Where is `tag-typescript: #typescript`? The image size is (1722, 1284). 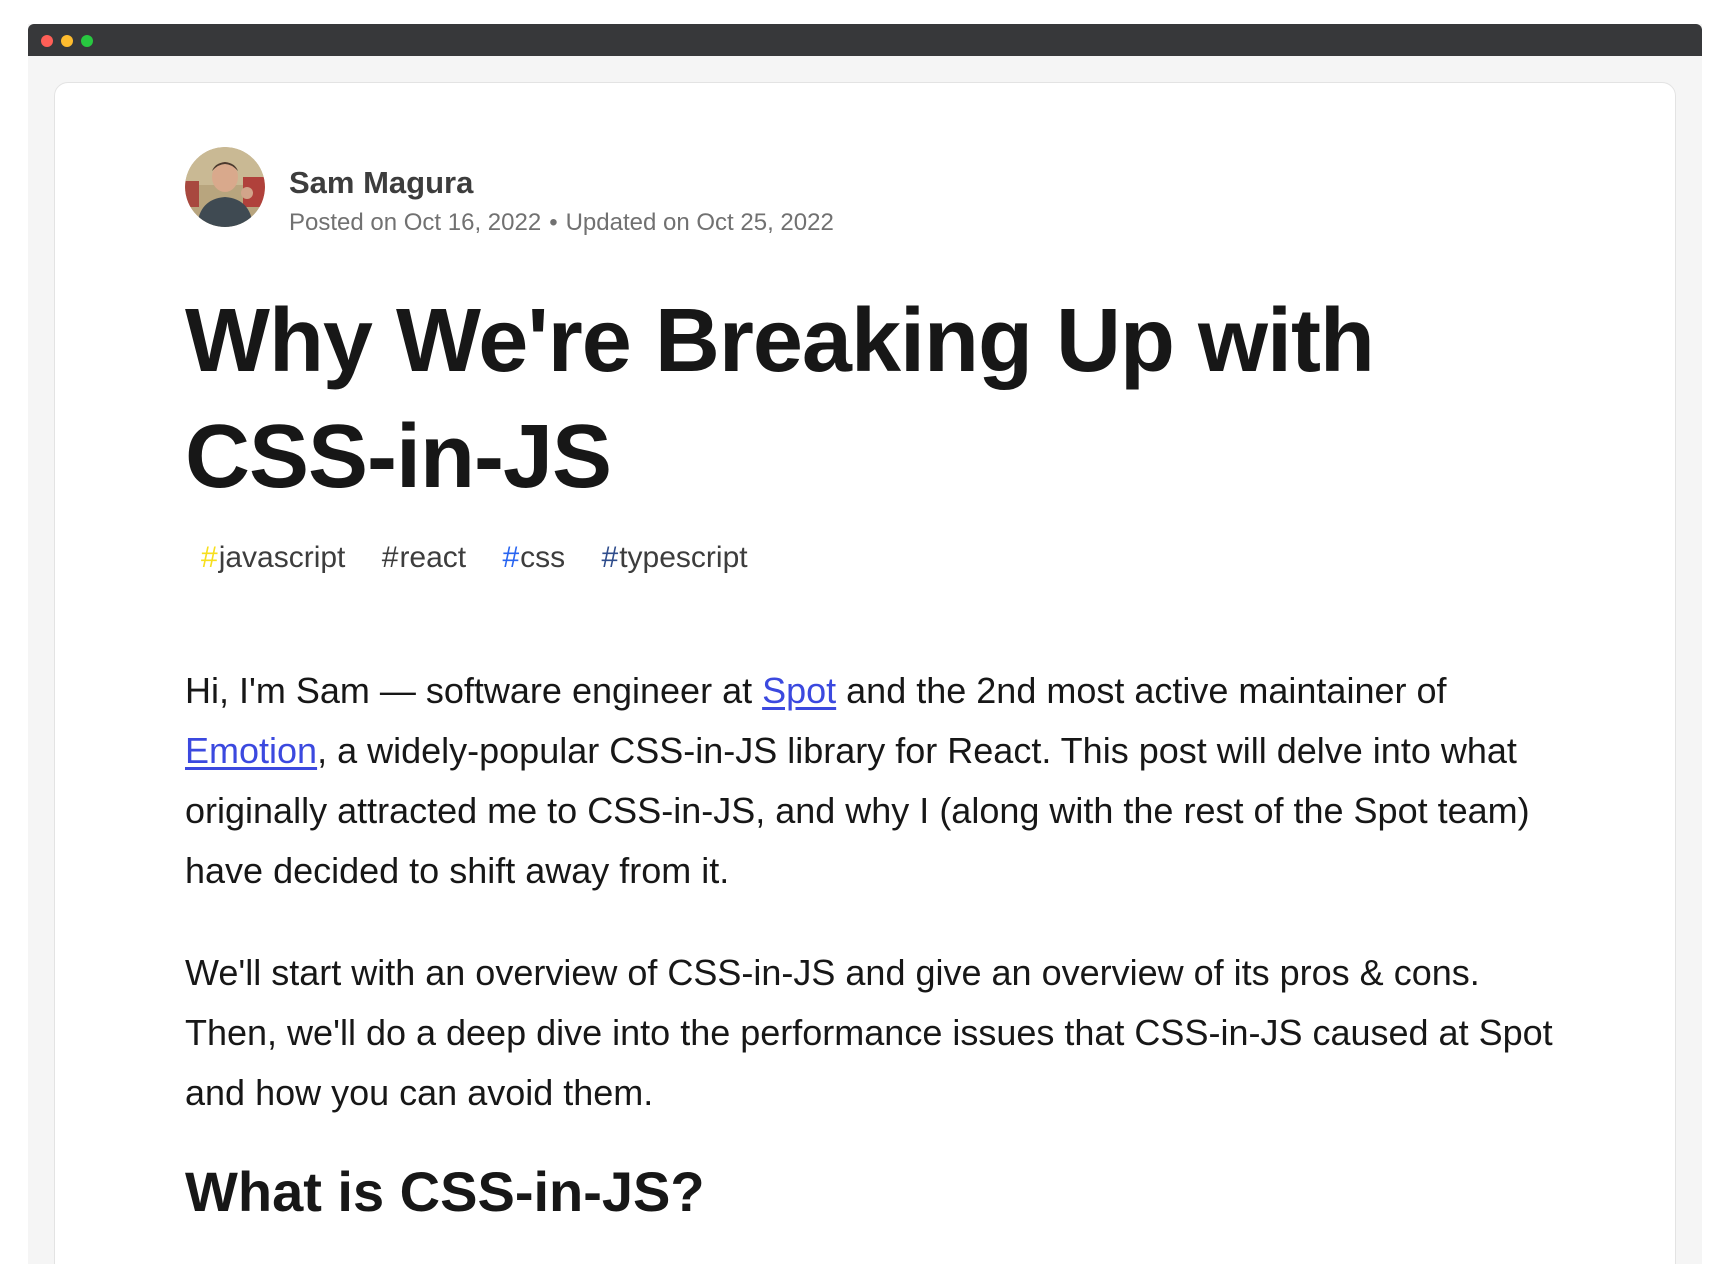
tag-typescript: #typescript is located at coordinates (675, 558).